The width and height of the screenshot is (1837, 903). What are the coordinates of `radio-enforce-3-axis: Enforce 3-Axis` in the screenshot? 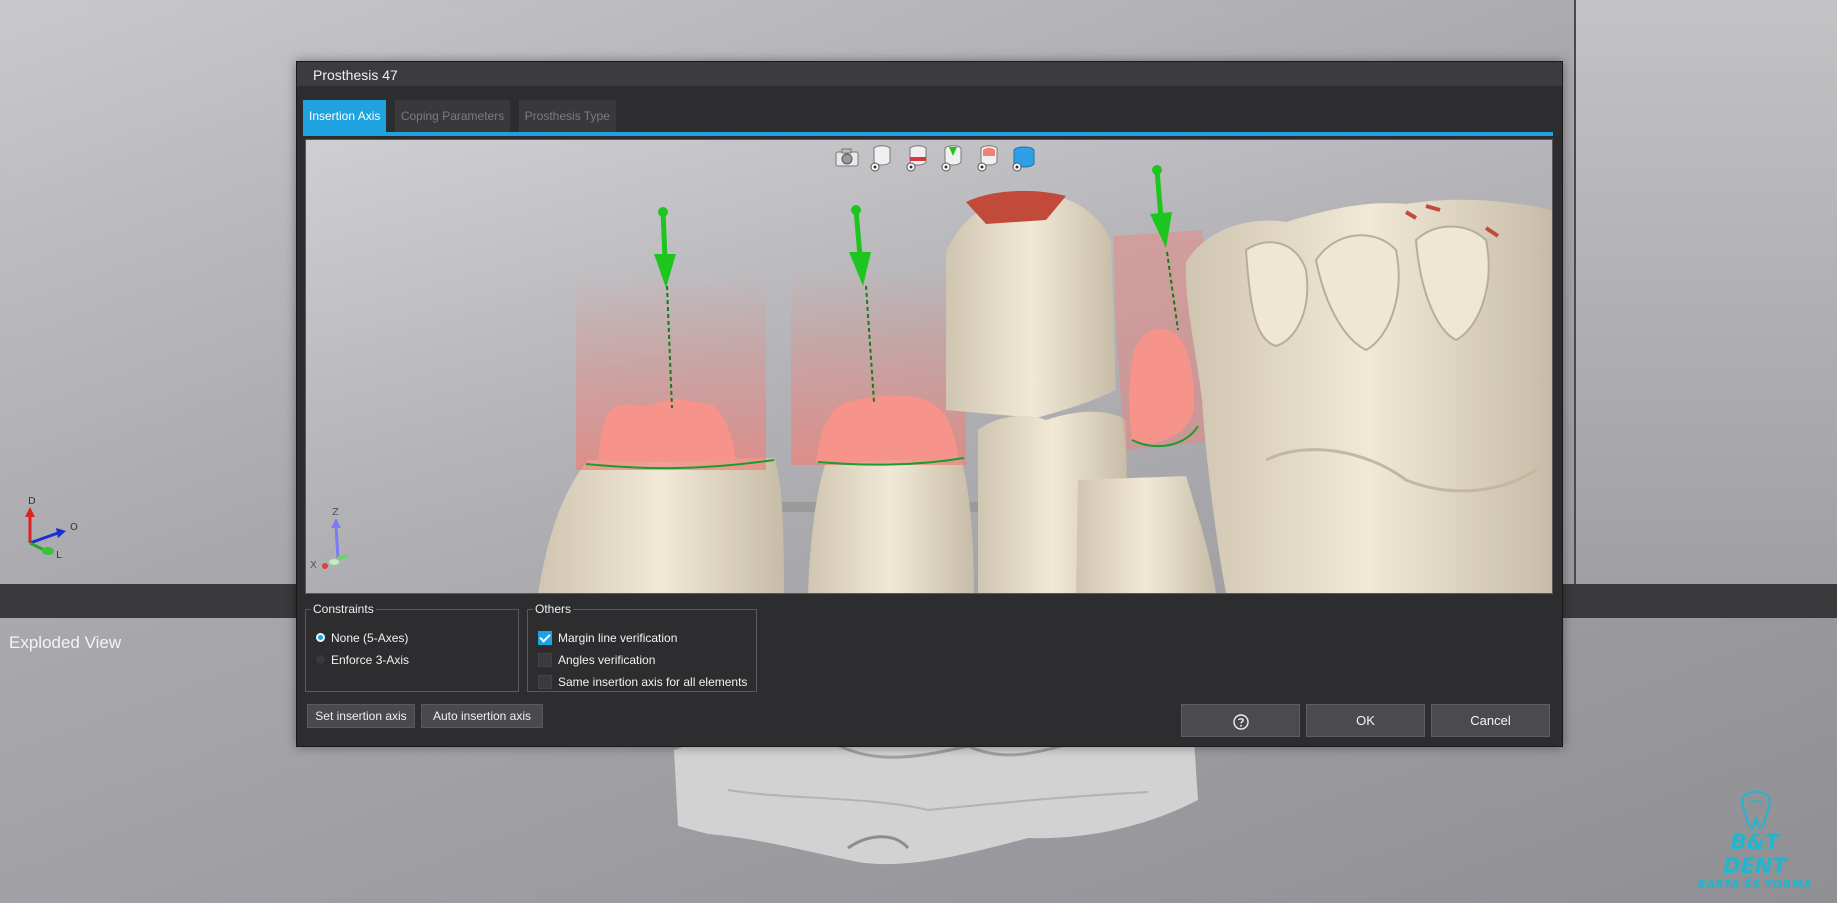 It's located at (362, 660).